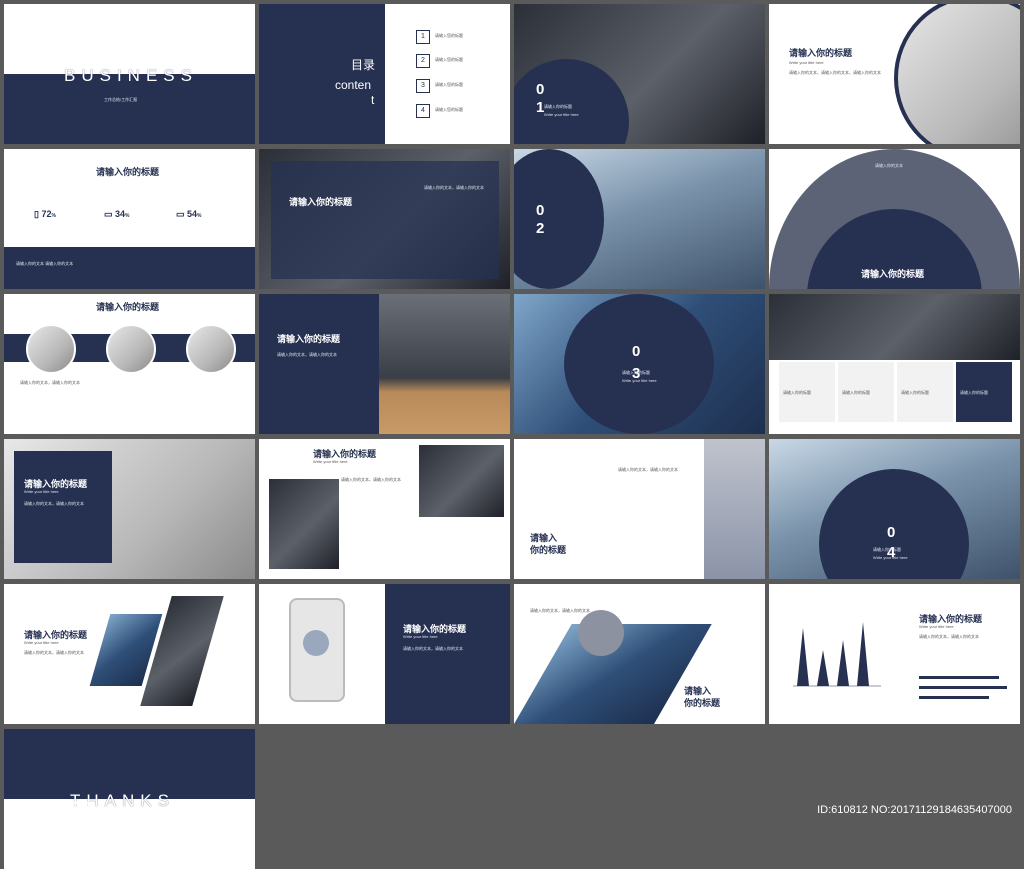  Describe the element at coordinates (915, 392) in the screenshot. I see `feature-label-3: 请输入你的标题` at that location.